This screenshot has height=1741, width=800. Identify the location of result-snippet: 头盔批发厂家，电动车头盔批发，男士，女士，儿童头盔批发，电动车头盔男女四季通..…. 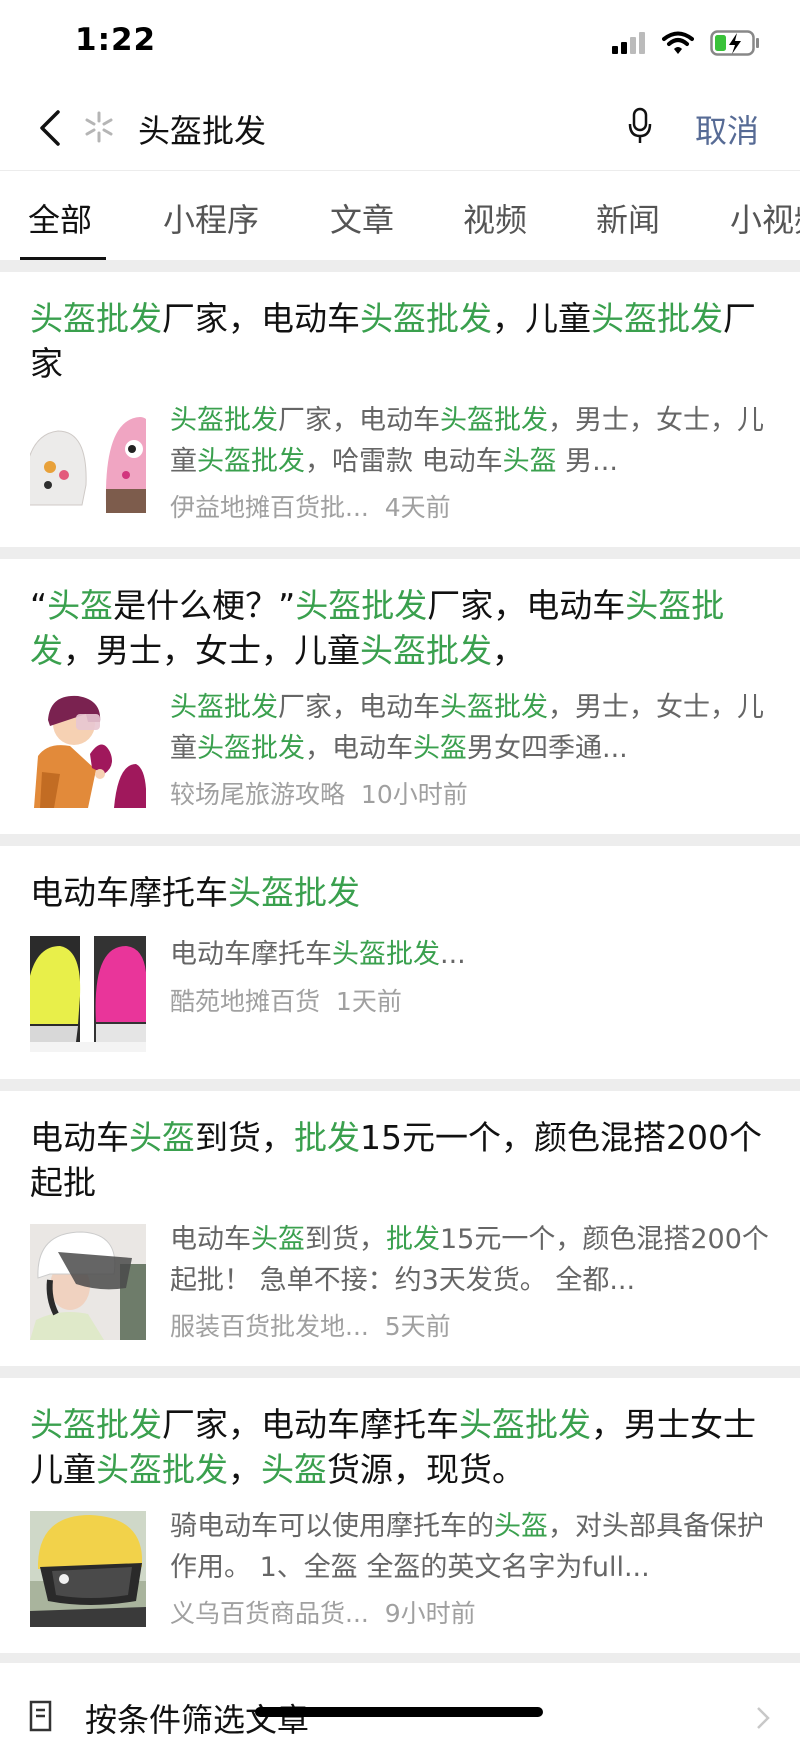
(470, 728).